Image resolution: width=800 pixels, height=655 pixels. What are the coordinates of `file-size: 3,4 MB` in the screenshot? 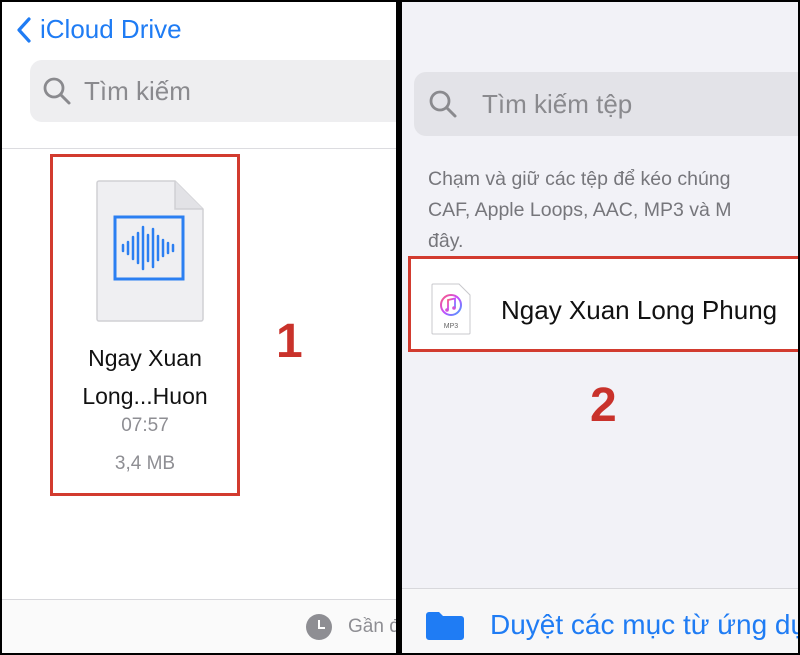 It's located at (145, 463).